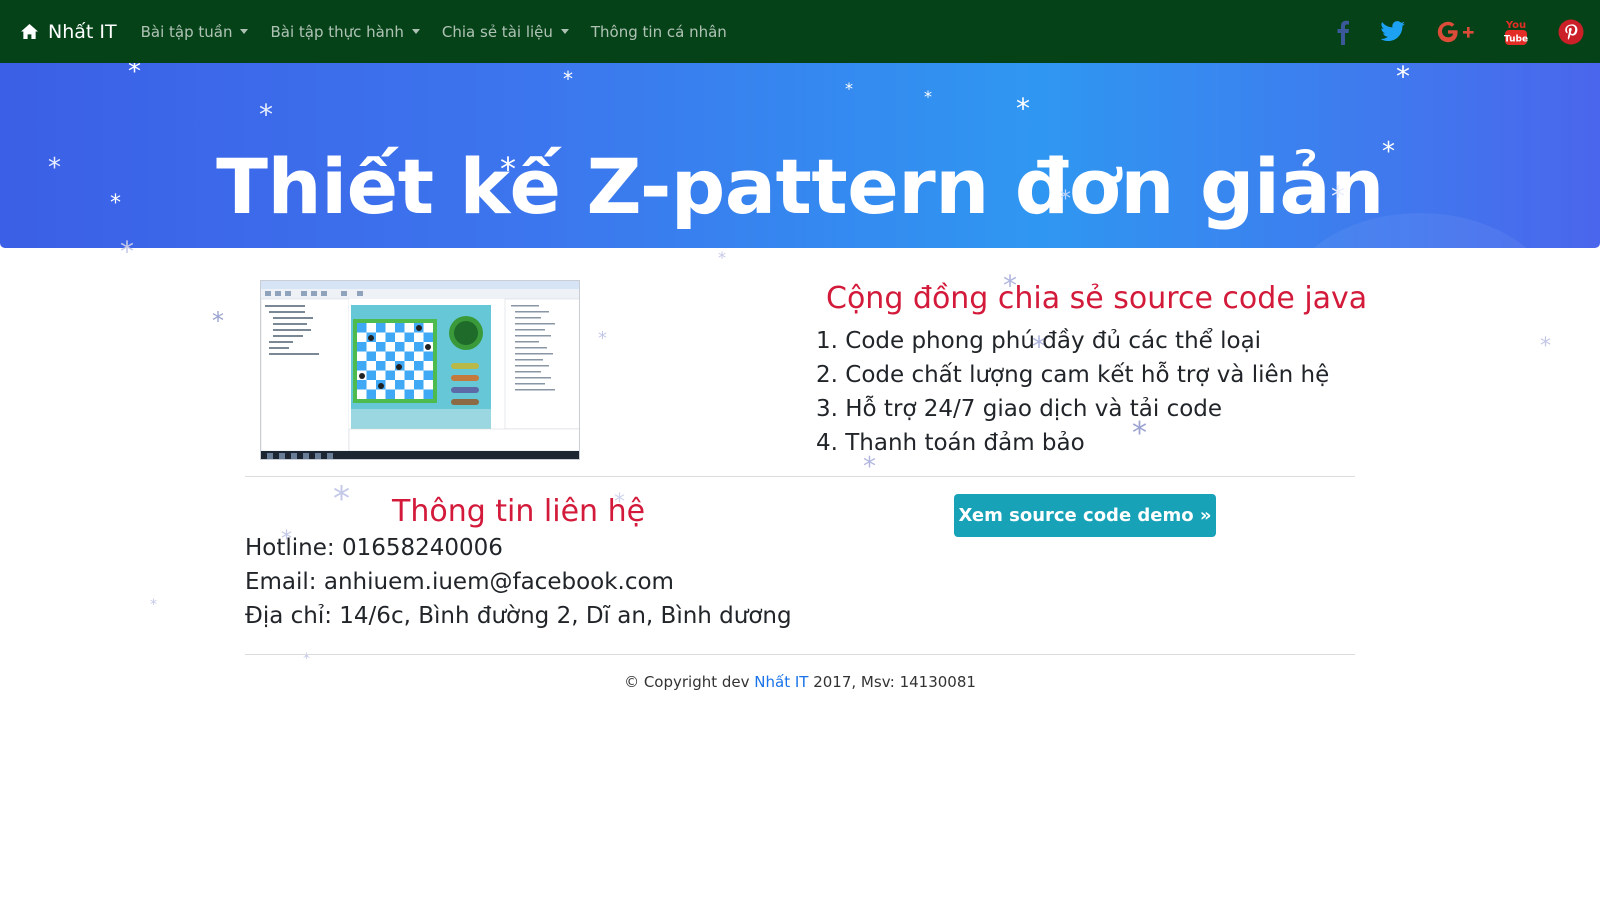 This screenshot has width=1600, height=900. I want to click on nav-item-bai-tap-thuc-hanh: Bài tập thực hành, so click(345, 31).